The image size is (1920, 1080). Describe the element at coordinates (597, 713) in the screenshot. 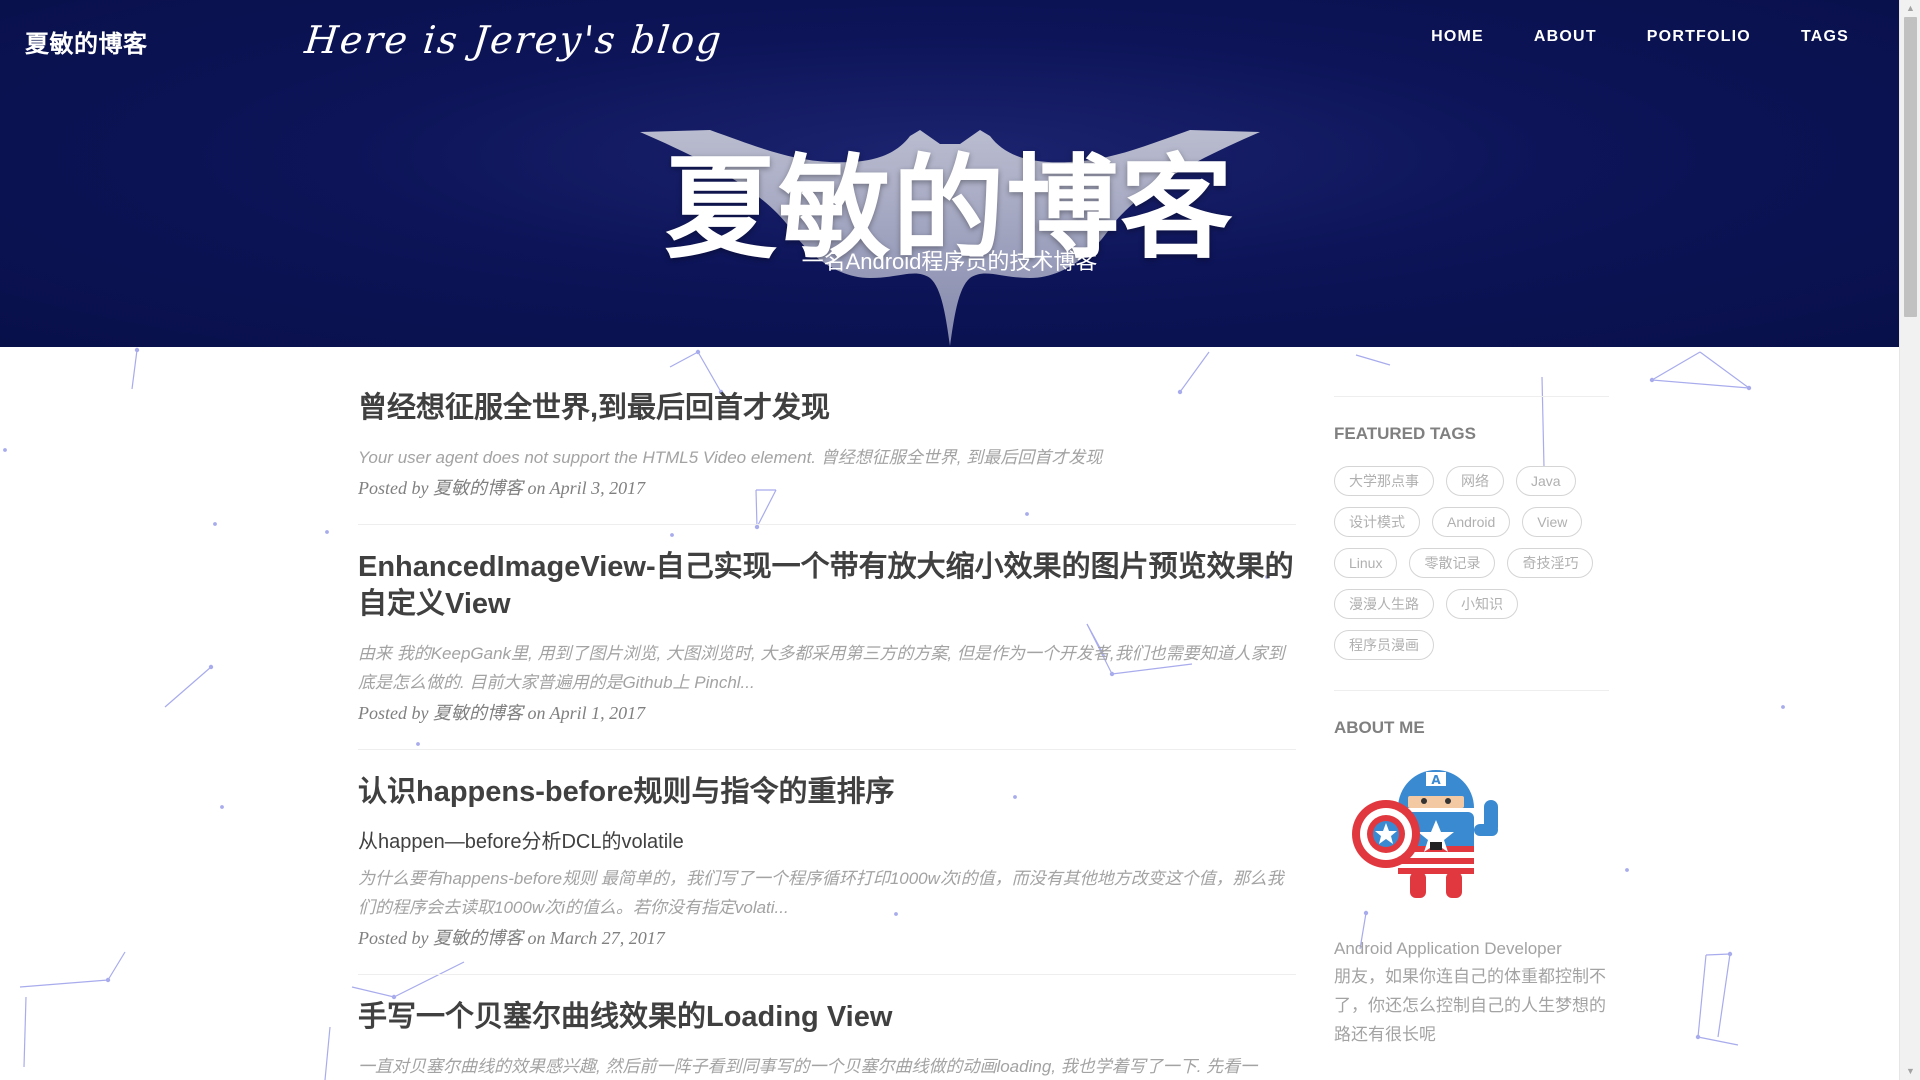

I see `post-date: April 1, 2017` at that location.